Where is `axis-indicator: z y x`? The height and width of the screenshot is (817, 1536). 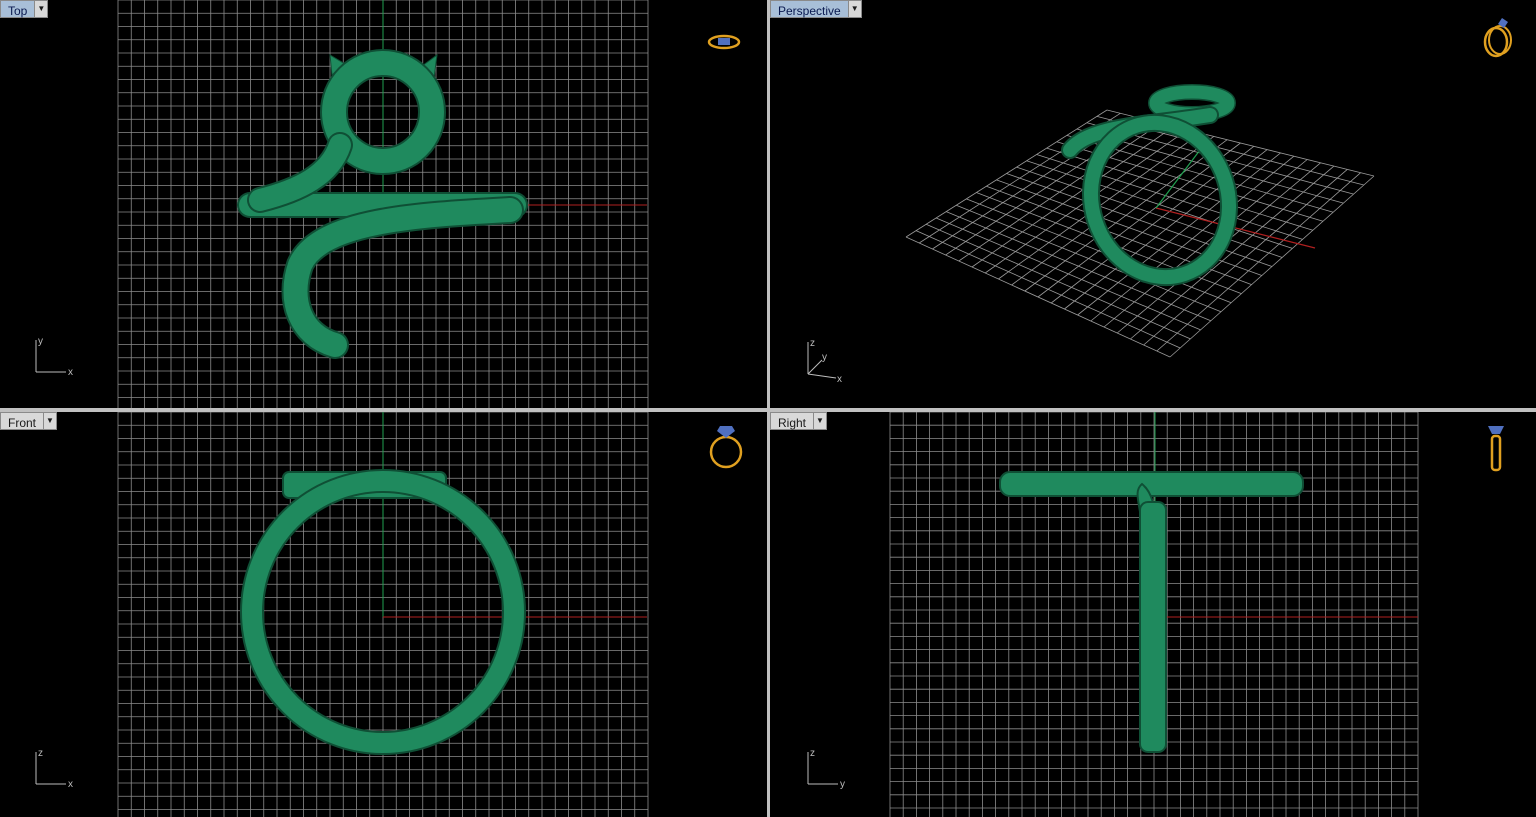 axis-indicator: z y x is located at coordinates (829, 360).